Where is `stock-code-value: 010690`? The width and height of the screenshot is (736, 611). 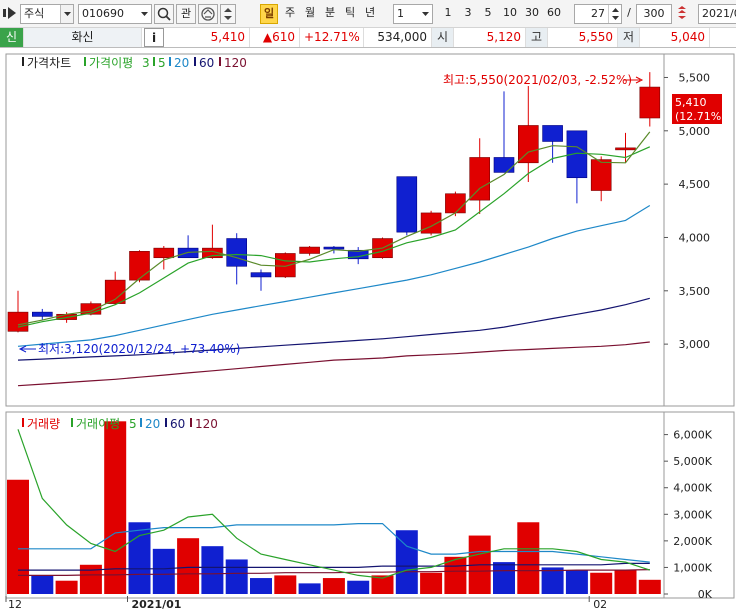
stock-code-value: 010690 is located at coordinates (103, 13).